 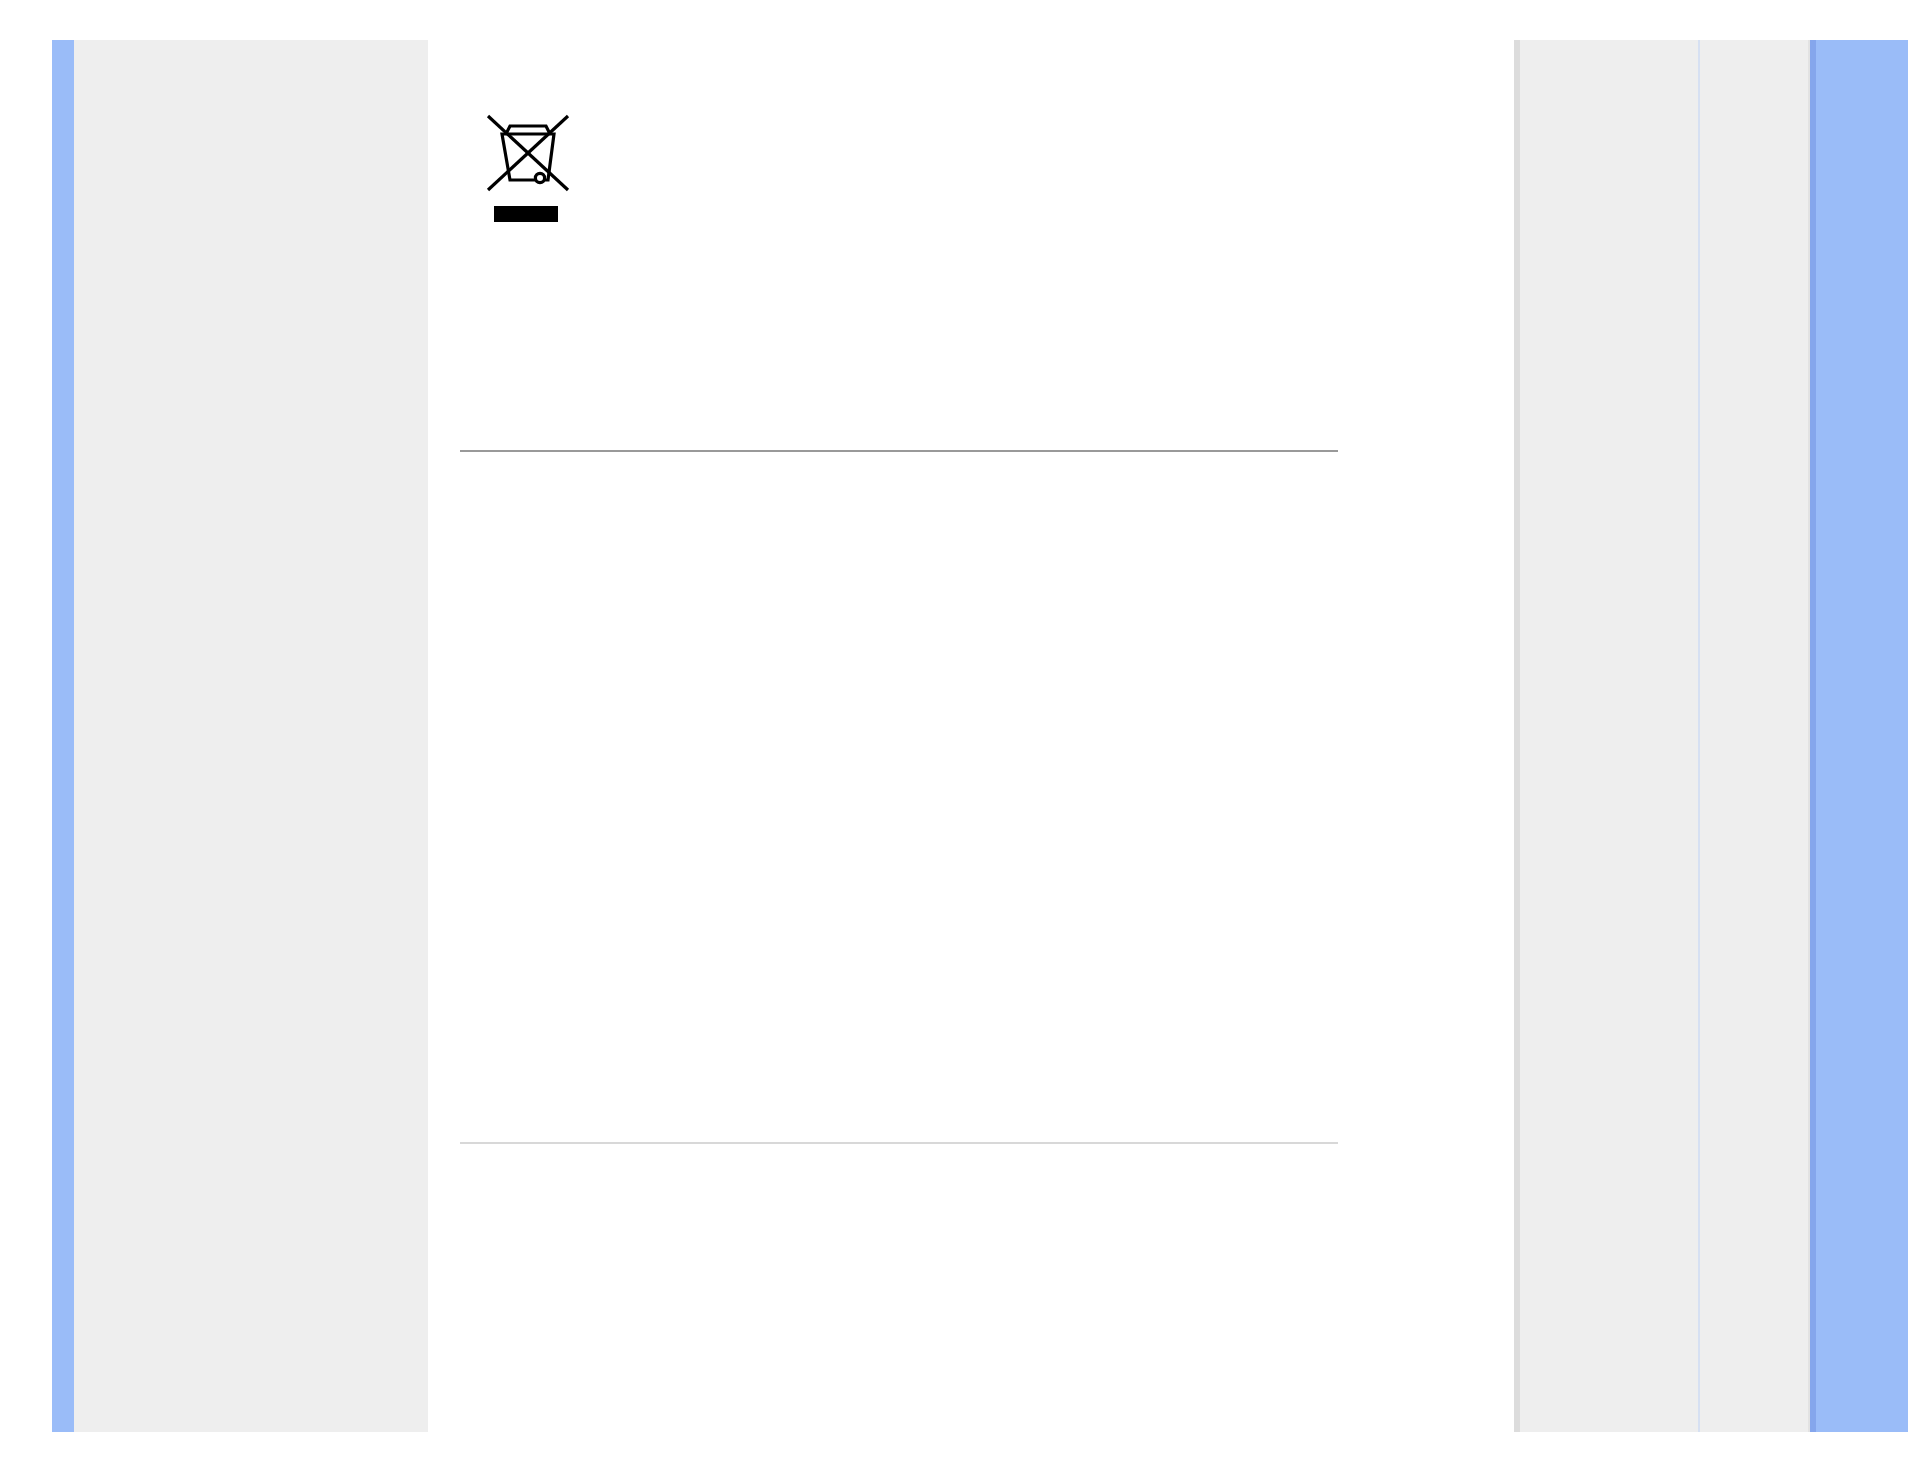 I want to click on crossed-out-bin-icon, so click(x=528, y=170).